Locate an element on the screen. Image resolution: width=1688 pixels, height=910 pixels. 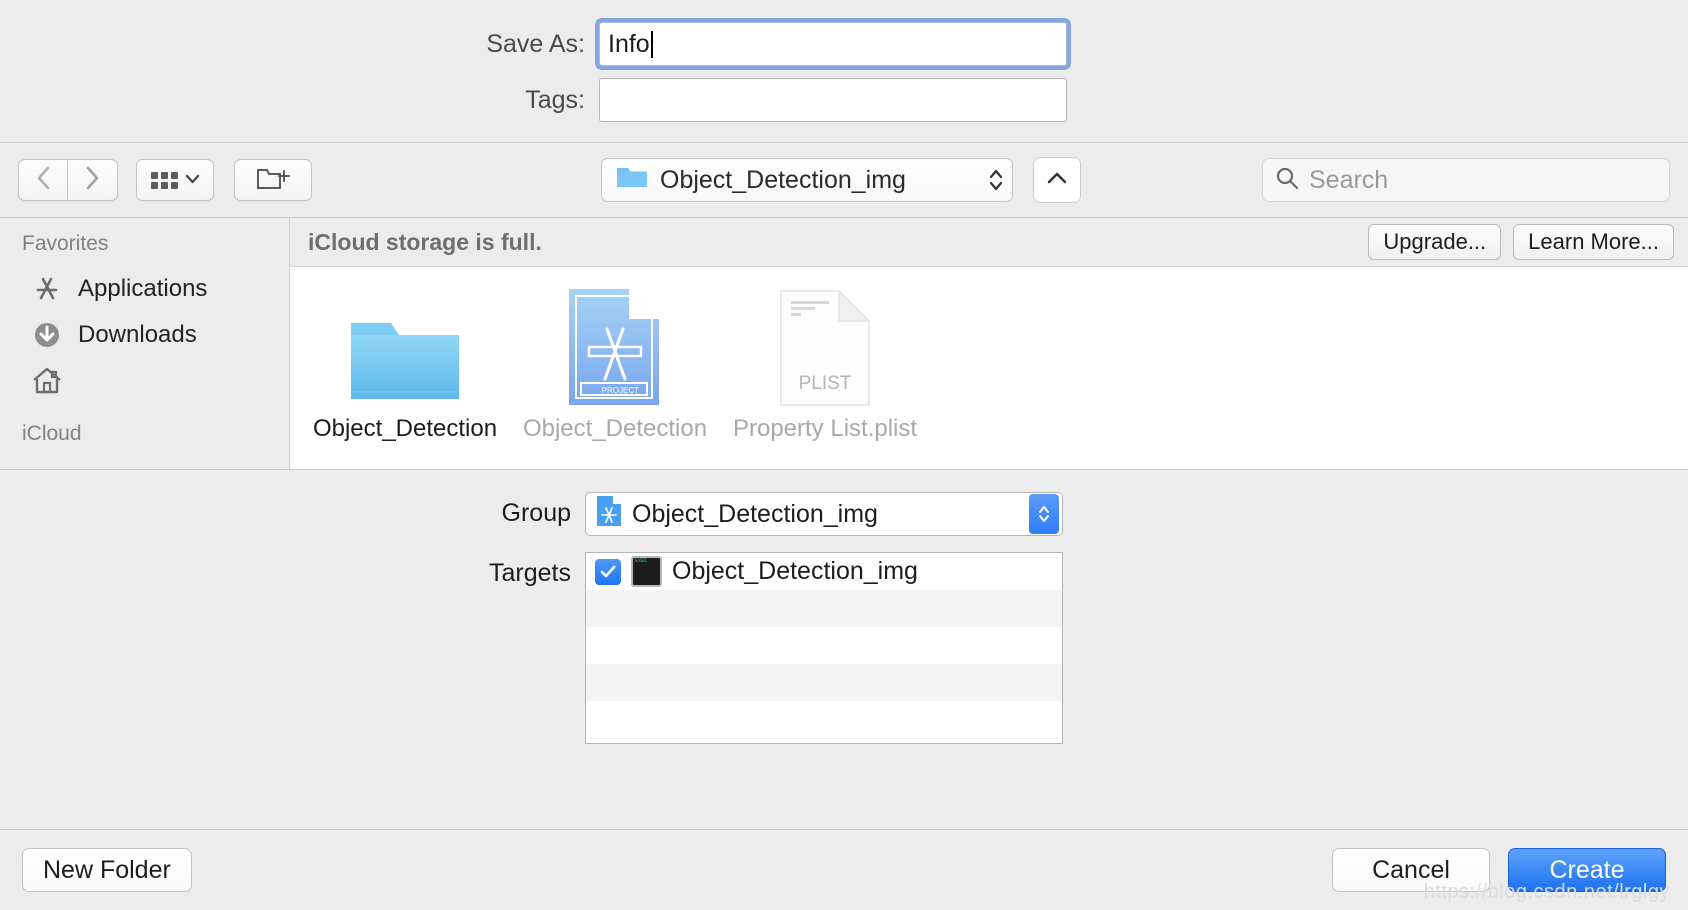
xcode-project-icon: PROJECT is located at coordinates (615, 344).